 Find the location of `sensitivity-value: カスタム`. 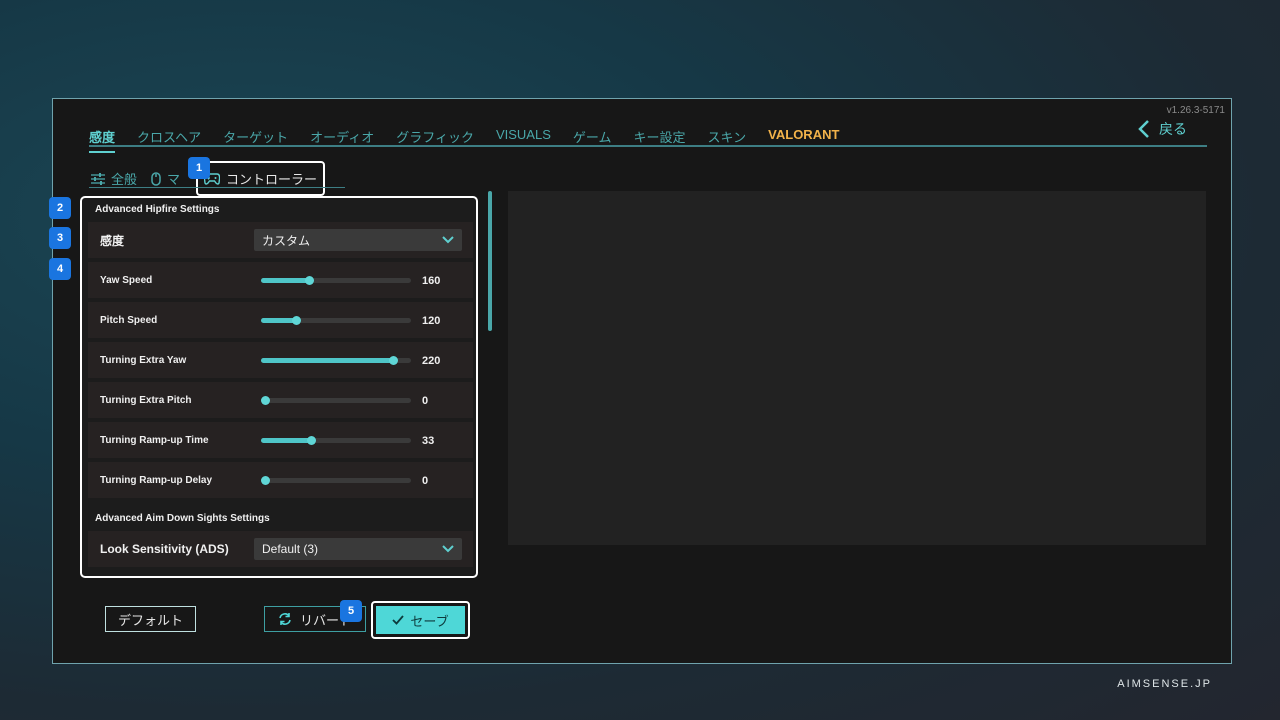

sensitivity-value: カスタム is located at coordinates (286, 240).